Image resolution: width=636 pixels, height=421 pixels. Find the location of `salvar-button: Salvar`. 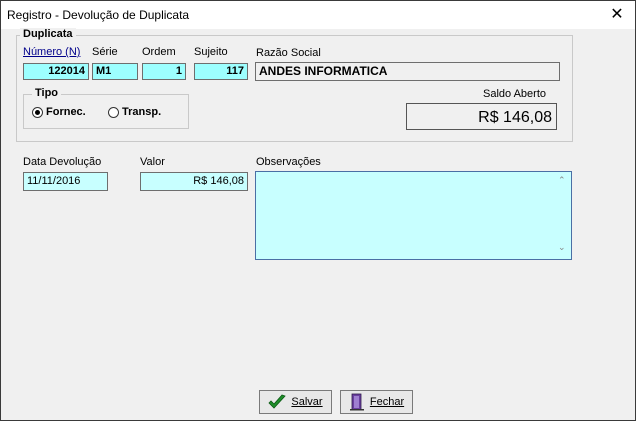

salvar-button: Salvar is located at coordinates (295, 402).